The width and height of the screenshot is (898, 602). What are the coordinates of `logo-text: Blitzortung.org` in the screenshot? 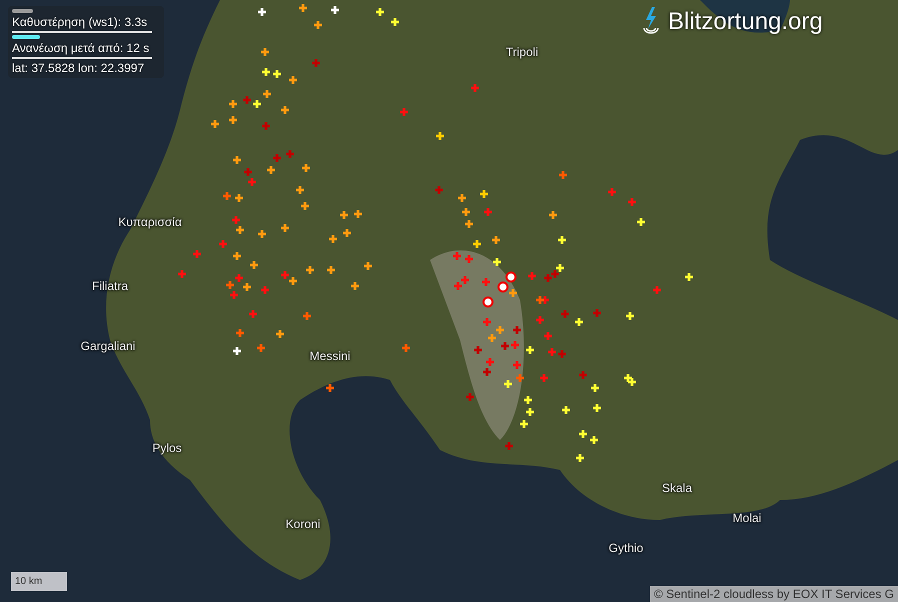 It's located at (745, 22).